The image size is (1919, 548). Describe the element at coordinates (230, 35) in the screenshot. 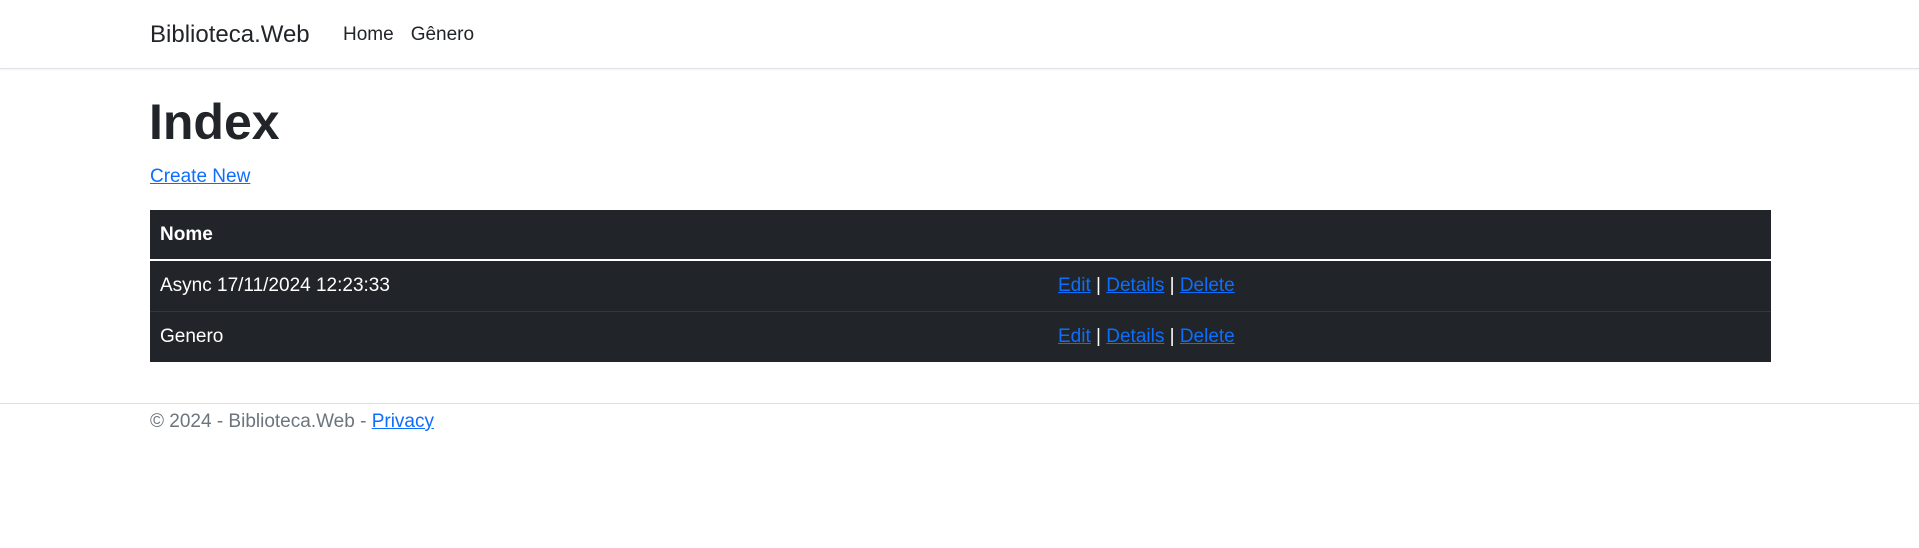

I see `brand-link: Biblioteca.Web` at that location.